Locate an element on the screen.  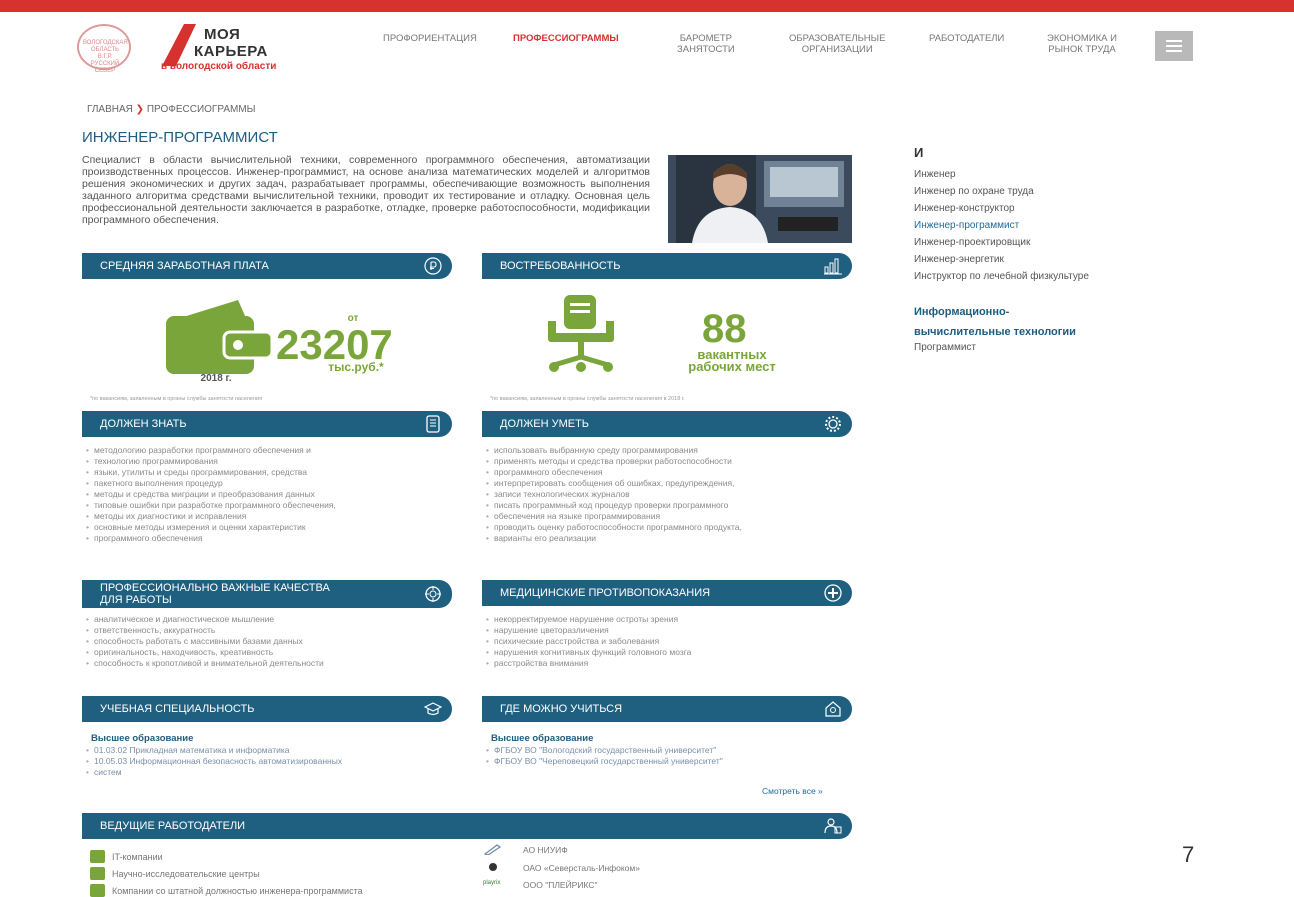
salary-section-bar: СРЕДНЯЯ ЗАРАБОТНАЯ ПЛАТА is located at coordinates (267, 266).